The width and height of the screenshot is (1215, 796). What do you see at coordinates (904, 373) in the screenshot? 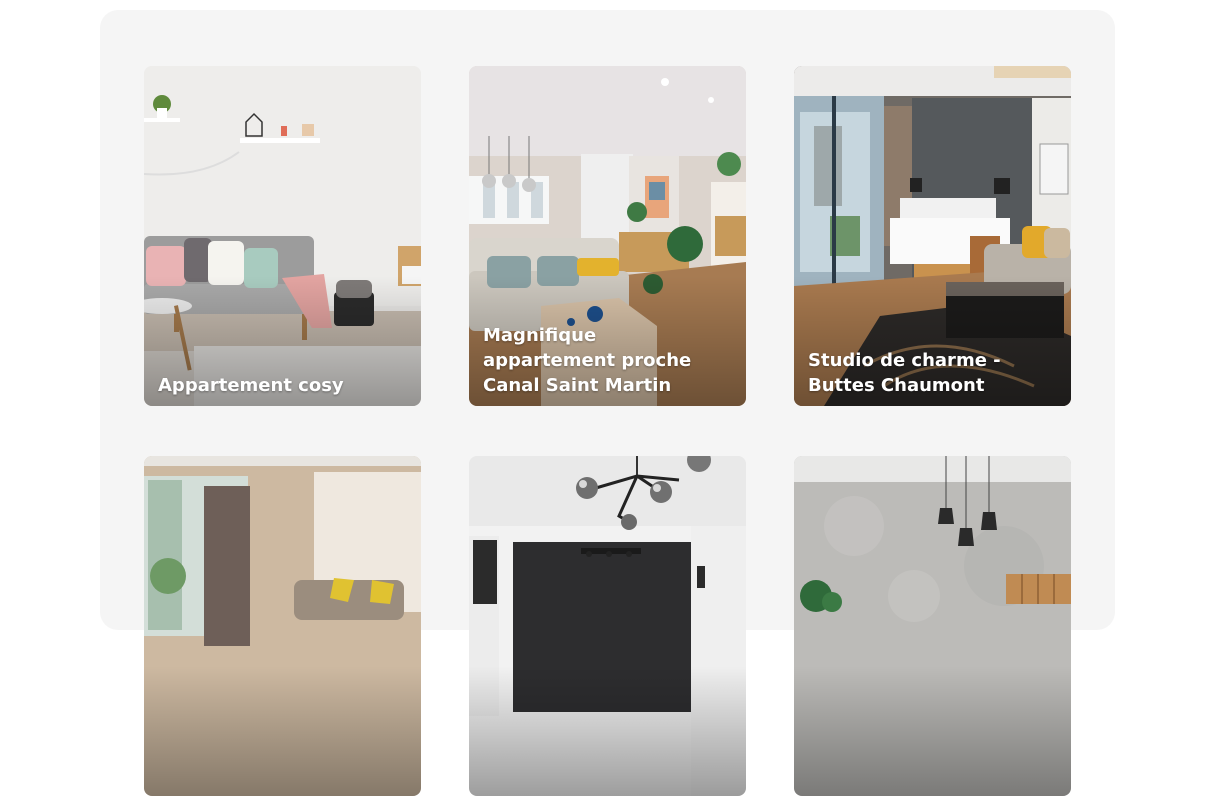
I see `listing-title: Studio de charme - Buttes Chaumont` at bounding box center [904, 373].